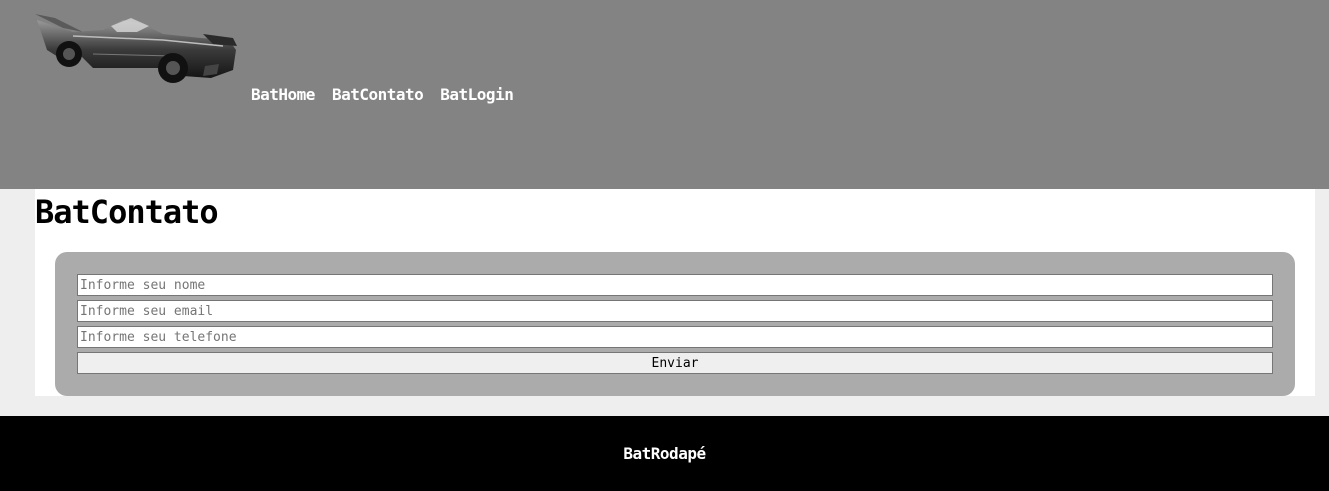 The height and width of the screenshot is (491, 1329). Describe the element at coordinates (136, 48) in the screenshot. I see `batmobile-logo-icon` at that location.